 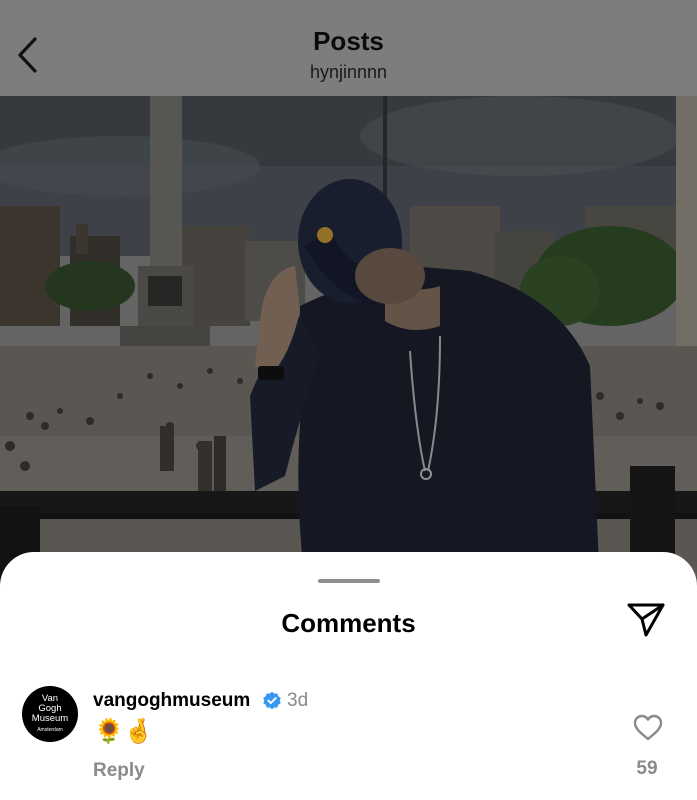 What do you see at coordinates (298, 700) in the screenshot?
I see `comment-time: 3d` at bounding box center [298, 700].